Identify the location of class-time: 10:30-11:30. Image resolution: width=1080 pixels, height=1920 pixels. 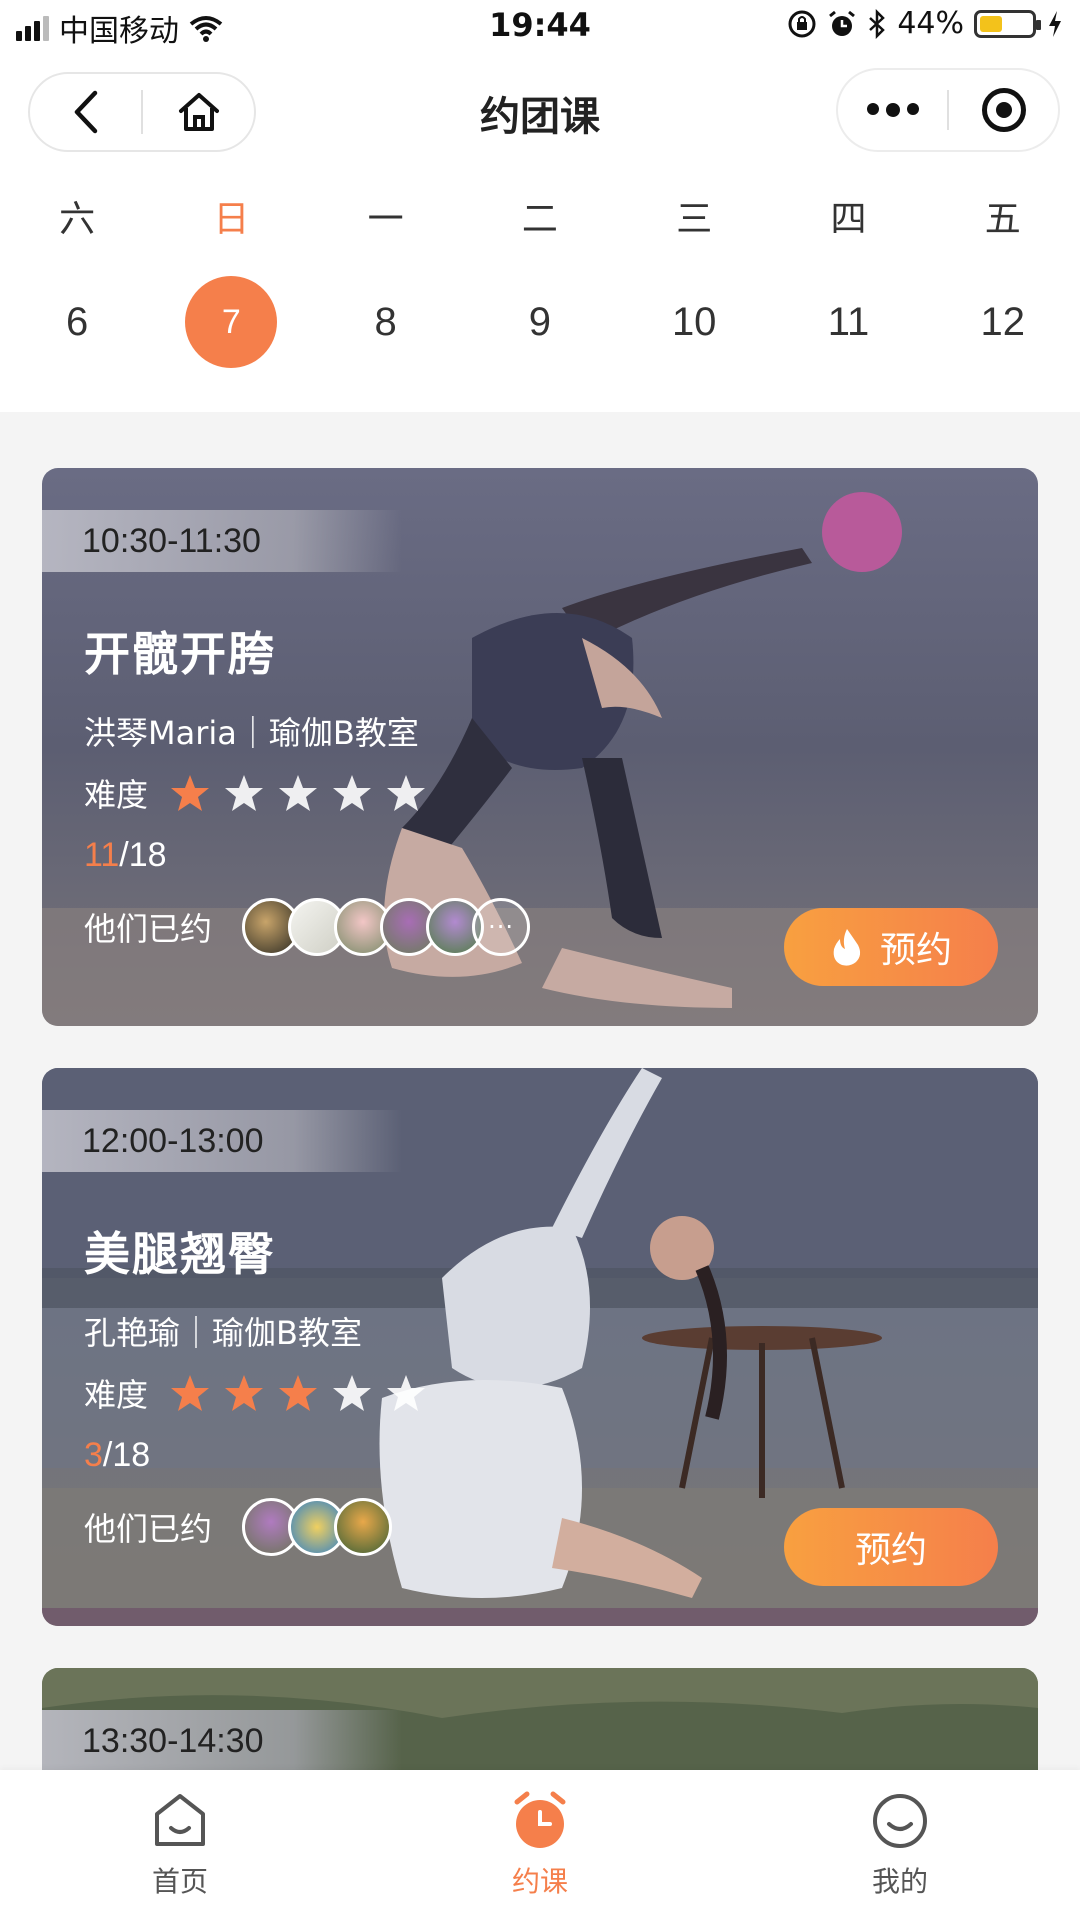
(222, 541).